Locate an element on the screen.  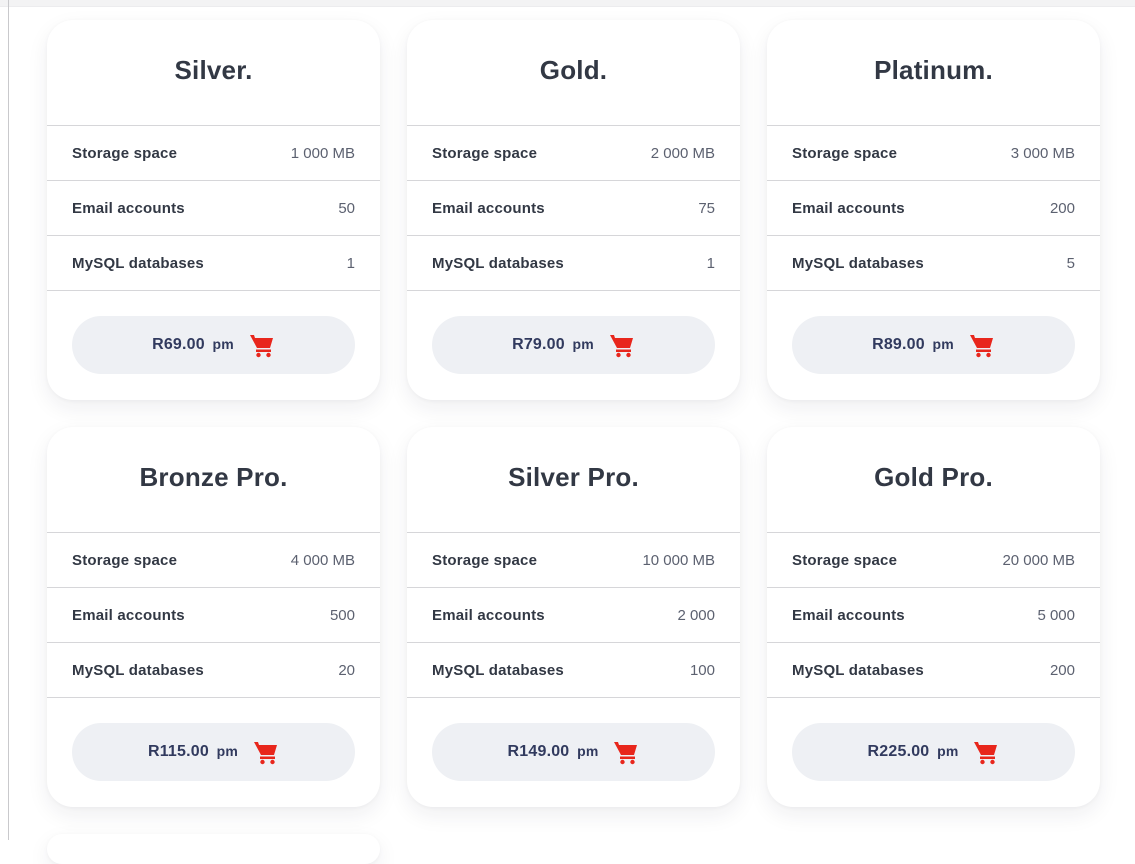
buy-button: R115.00 pm is located at coordinates (213, 752).